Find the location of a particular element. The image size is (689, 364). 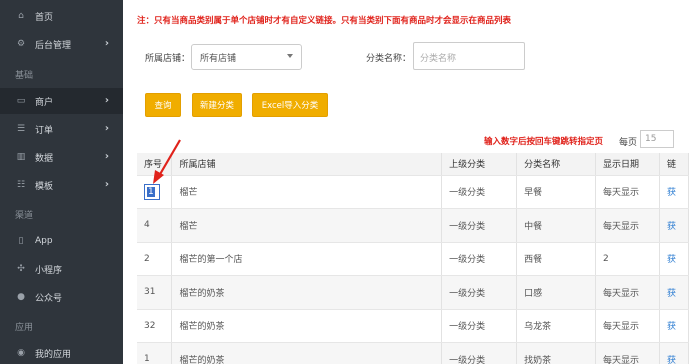

sidebar-section-label: 渠道 is located at coordinates (24, 216).